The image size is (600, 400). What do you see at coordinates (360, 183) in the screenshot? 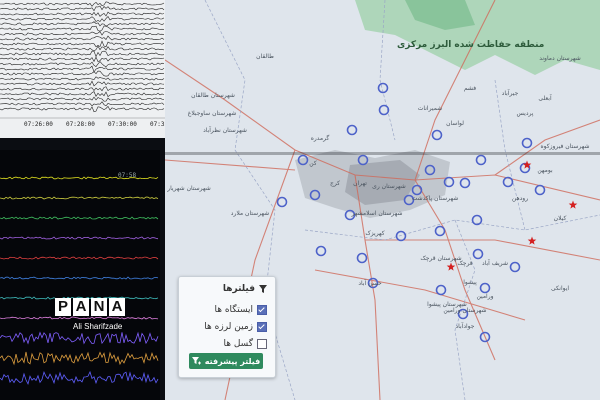
I see `place-label: تهران` at bounding box center [360, 183].